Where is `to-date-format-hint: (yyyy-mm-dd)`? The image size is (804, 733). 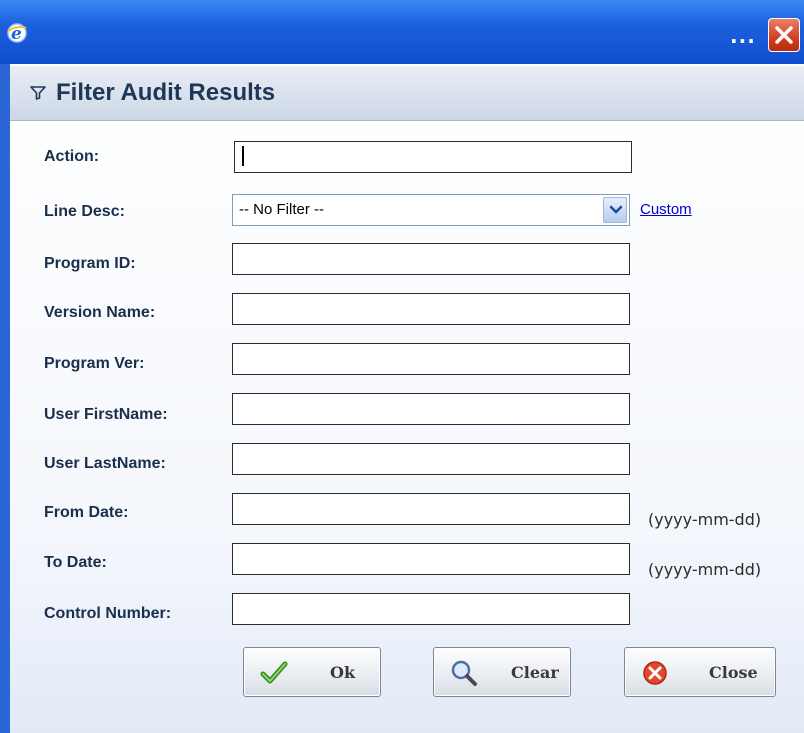
to-date-format-hint: (yyyy-mm-dd) is located at coordinates (705, 569).